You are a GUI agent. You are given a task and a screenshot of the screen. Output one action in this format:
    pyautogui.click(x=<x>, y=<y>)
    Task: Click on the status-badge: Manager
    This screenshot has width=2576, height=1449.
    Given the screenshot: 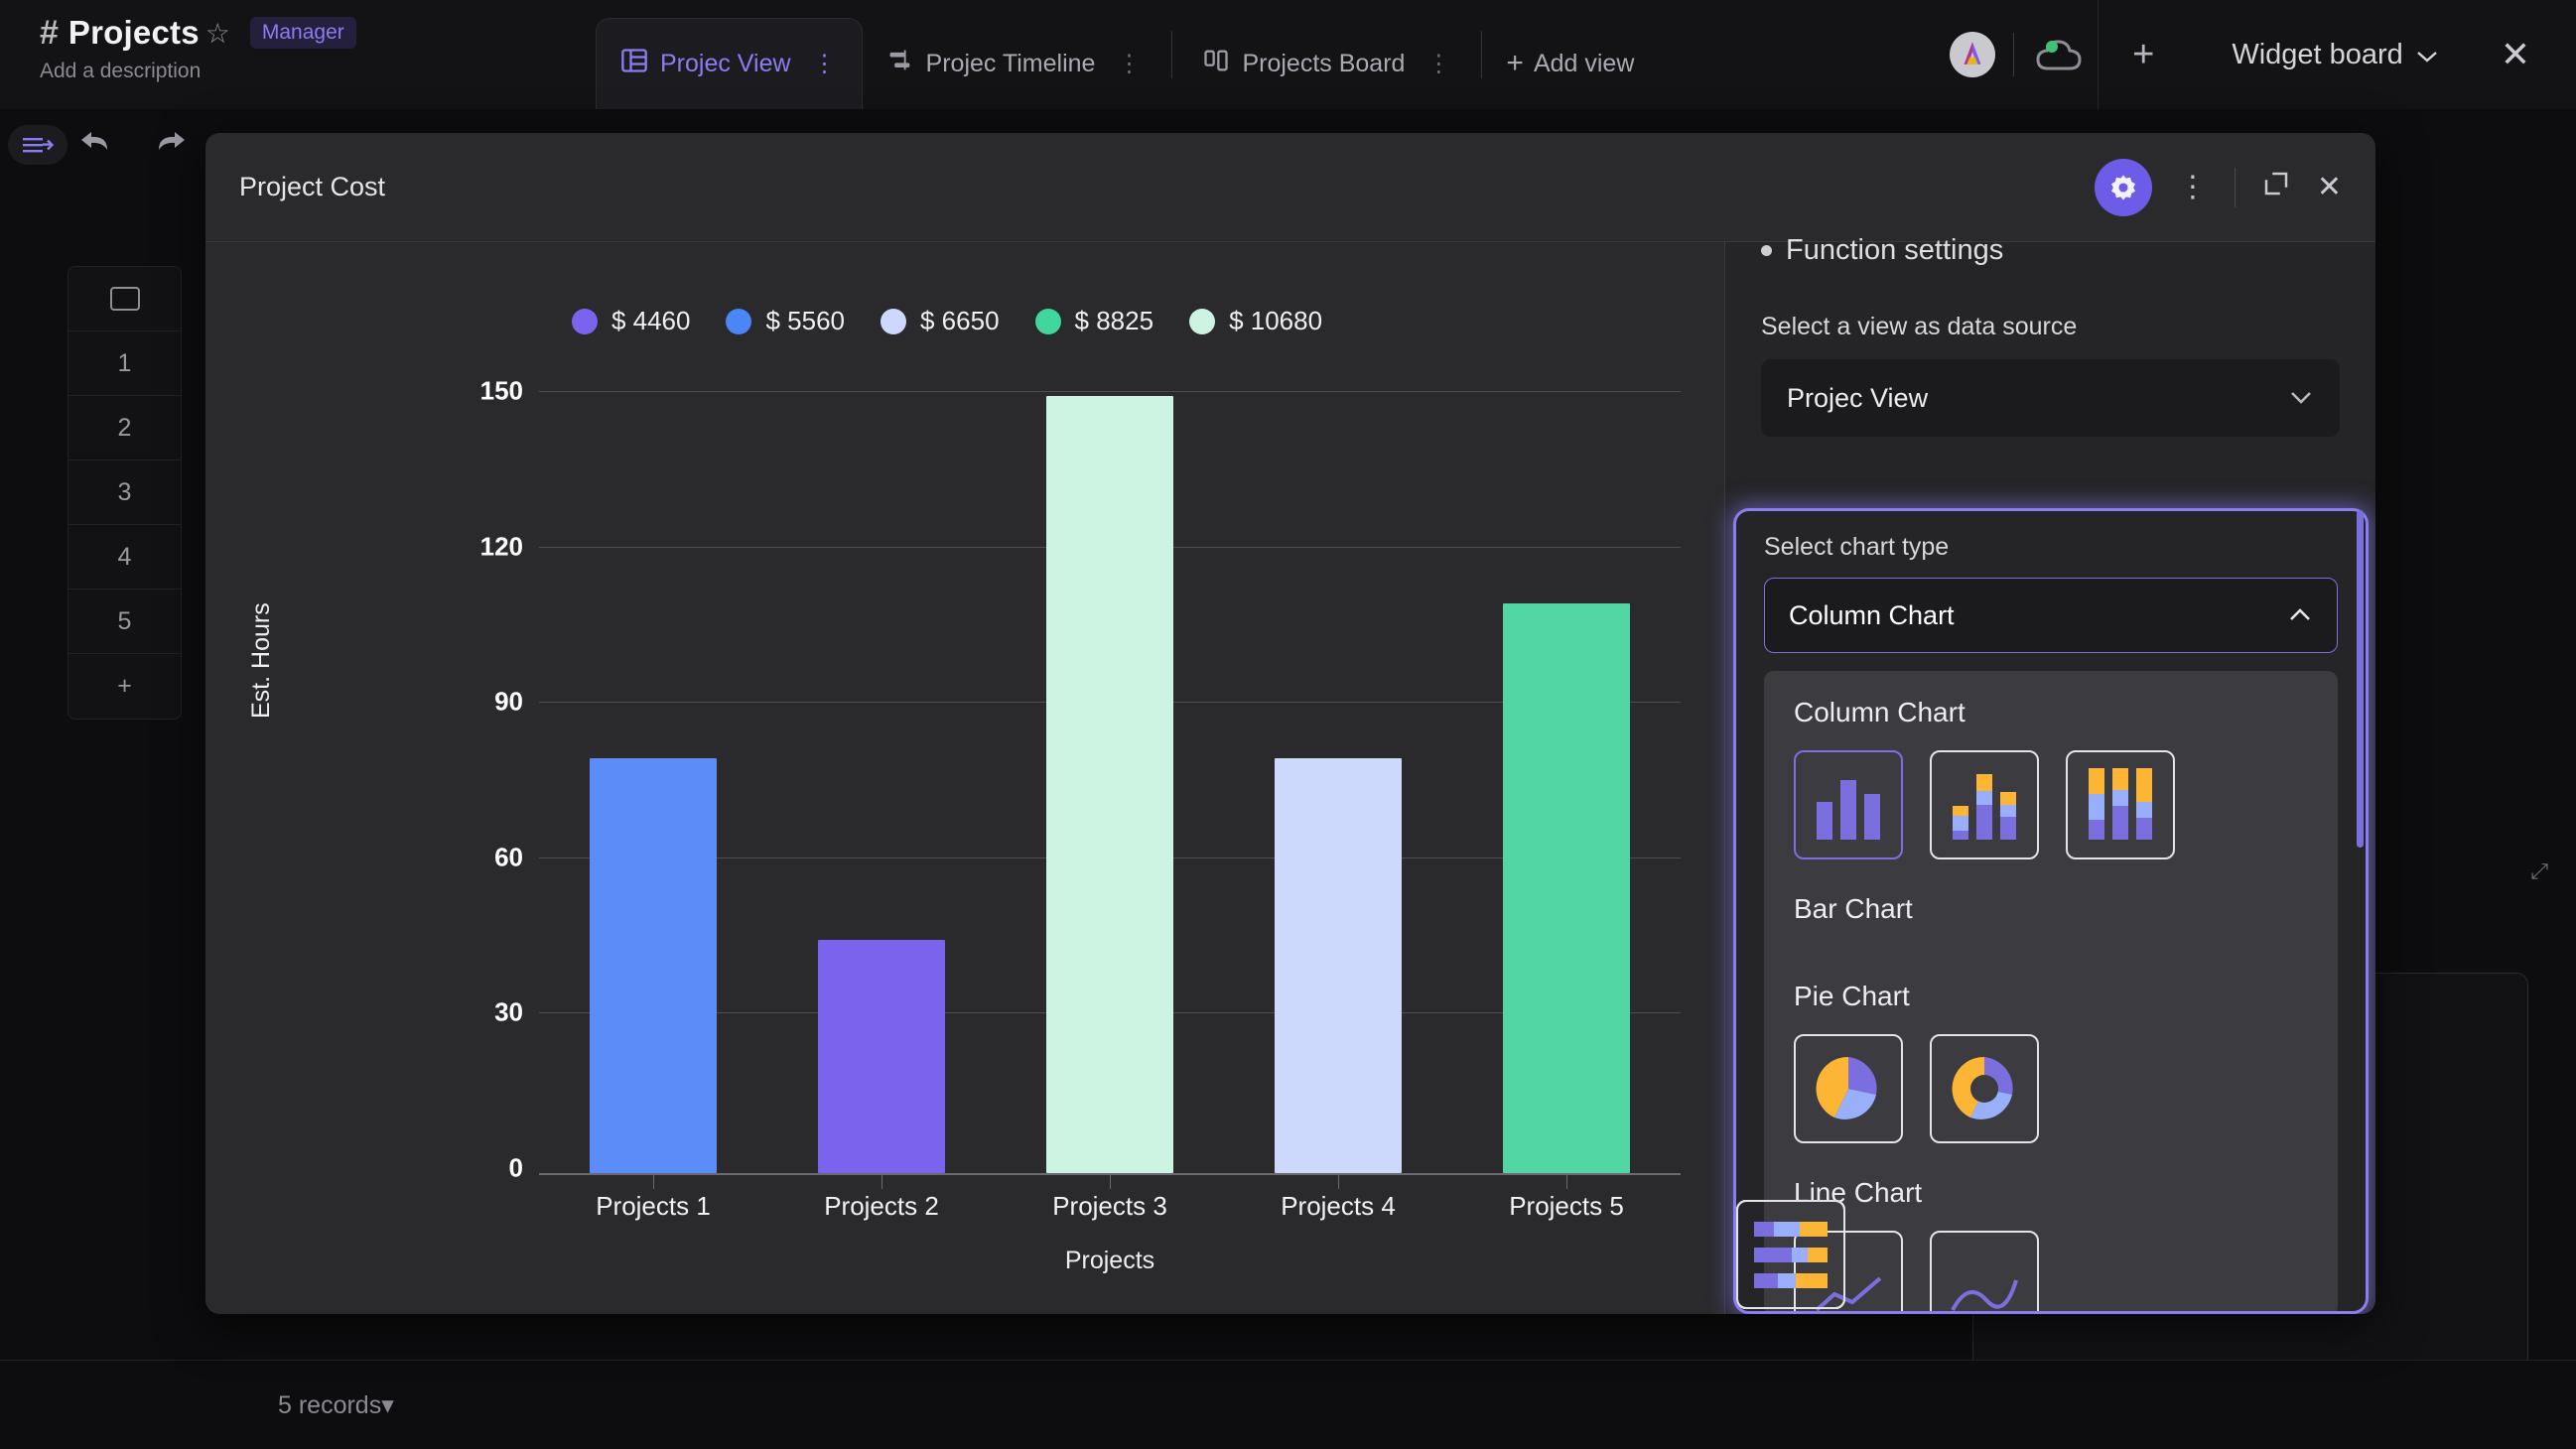 What is the action you would take?
    pyautogui.click(x=302, y=33)
    